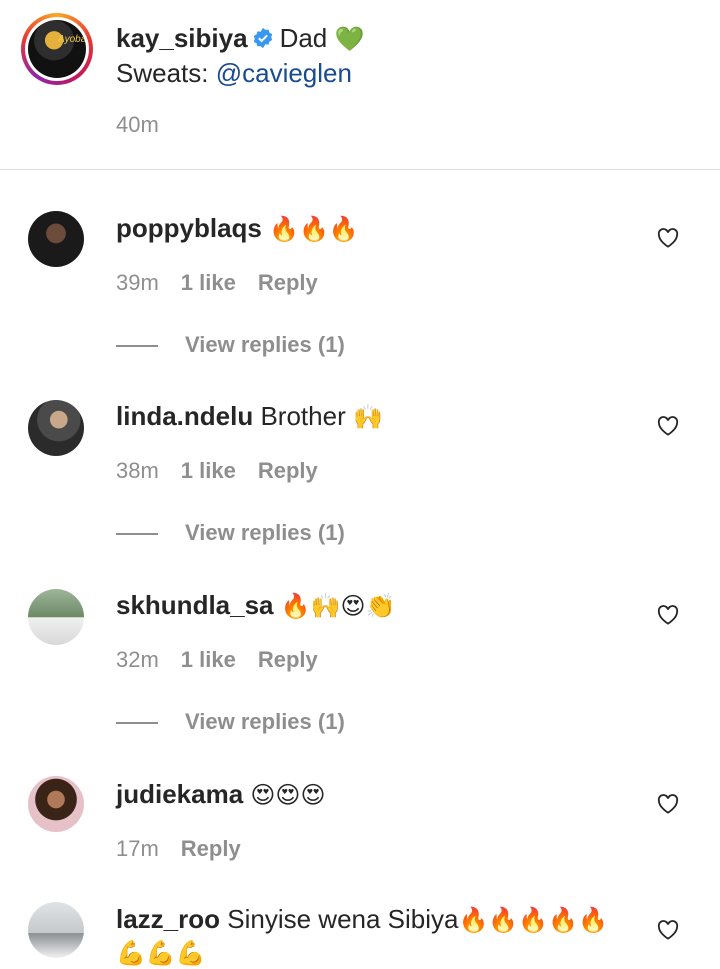 The height and width of the screenshot is (969, 720). I want to click on comment-text: poppyblaqs 🔥🔥🔥, so click(237, 228).